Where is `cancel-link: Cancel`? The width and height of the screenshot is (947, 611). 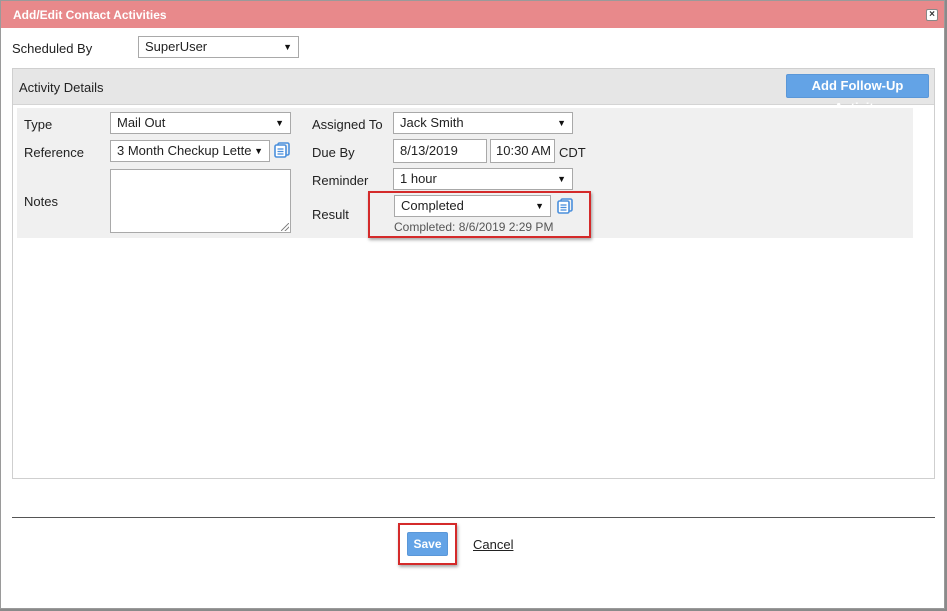 cancel-link: Cancel is located at coordinates (493, 544).